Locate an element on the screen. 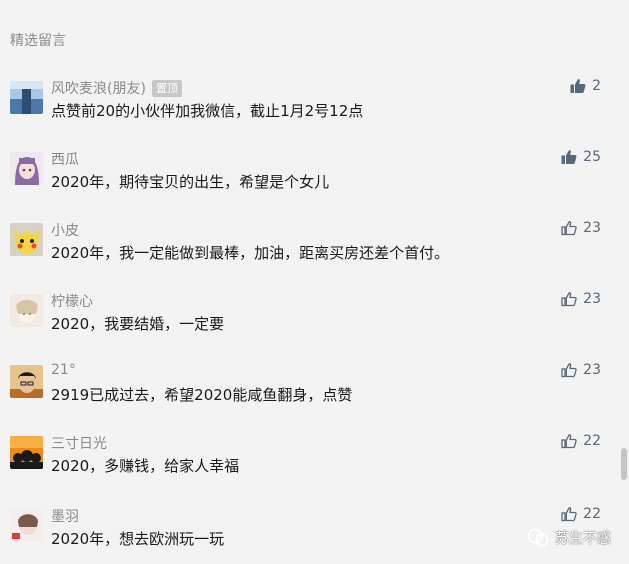  author-name: 墨羽 is located at coordinates (65, 516).